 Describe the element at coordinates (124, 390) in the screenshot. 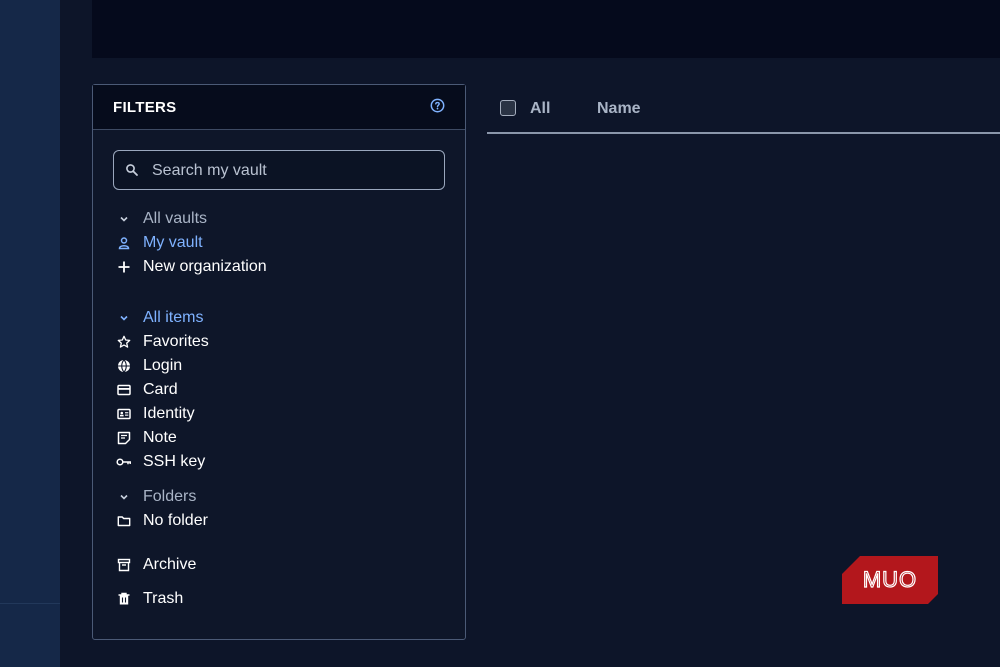

I see `credit-card-icon` at that location.